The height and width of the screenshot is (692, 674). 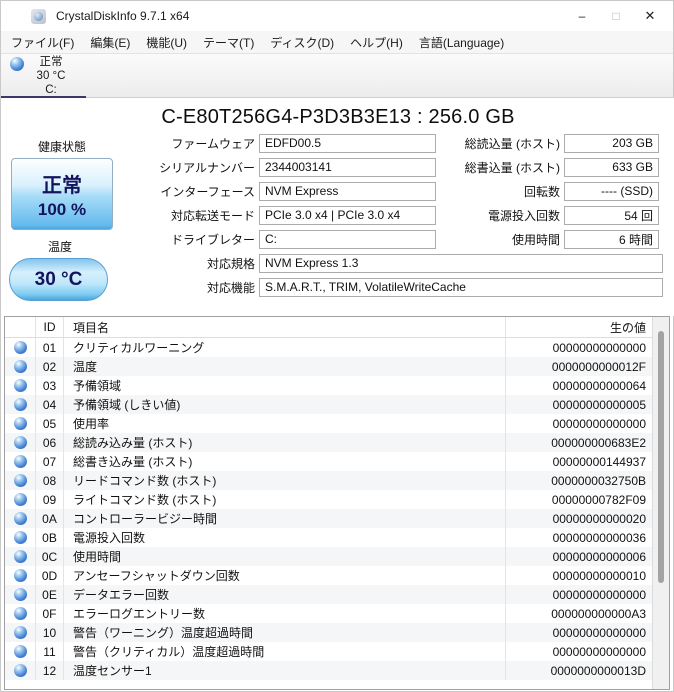 I want to click on smart-table-row: 02 温度 0000000000012F, so click(x=328, y=366).